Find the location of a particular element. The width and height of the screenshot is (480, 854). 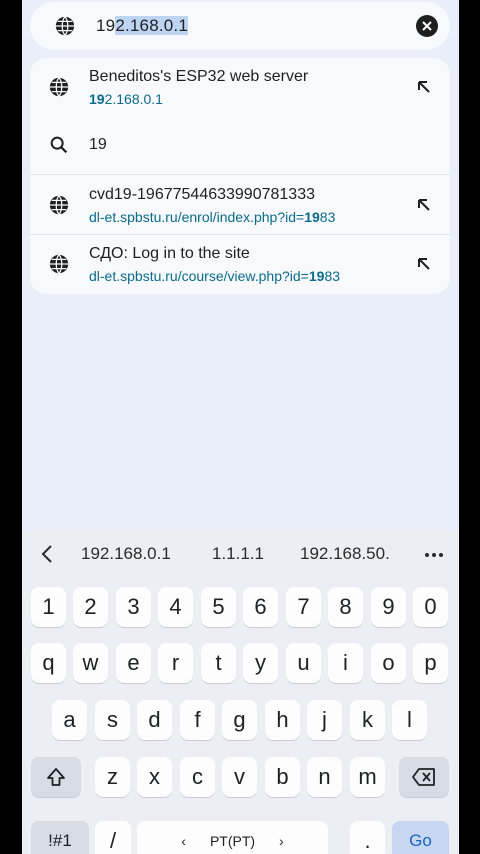

keyboard-suggestion: 192.168.0.1 is located at coordinates (126, 554).